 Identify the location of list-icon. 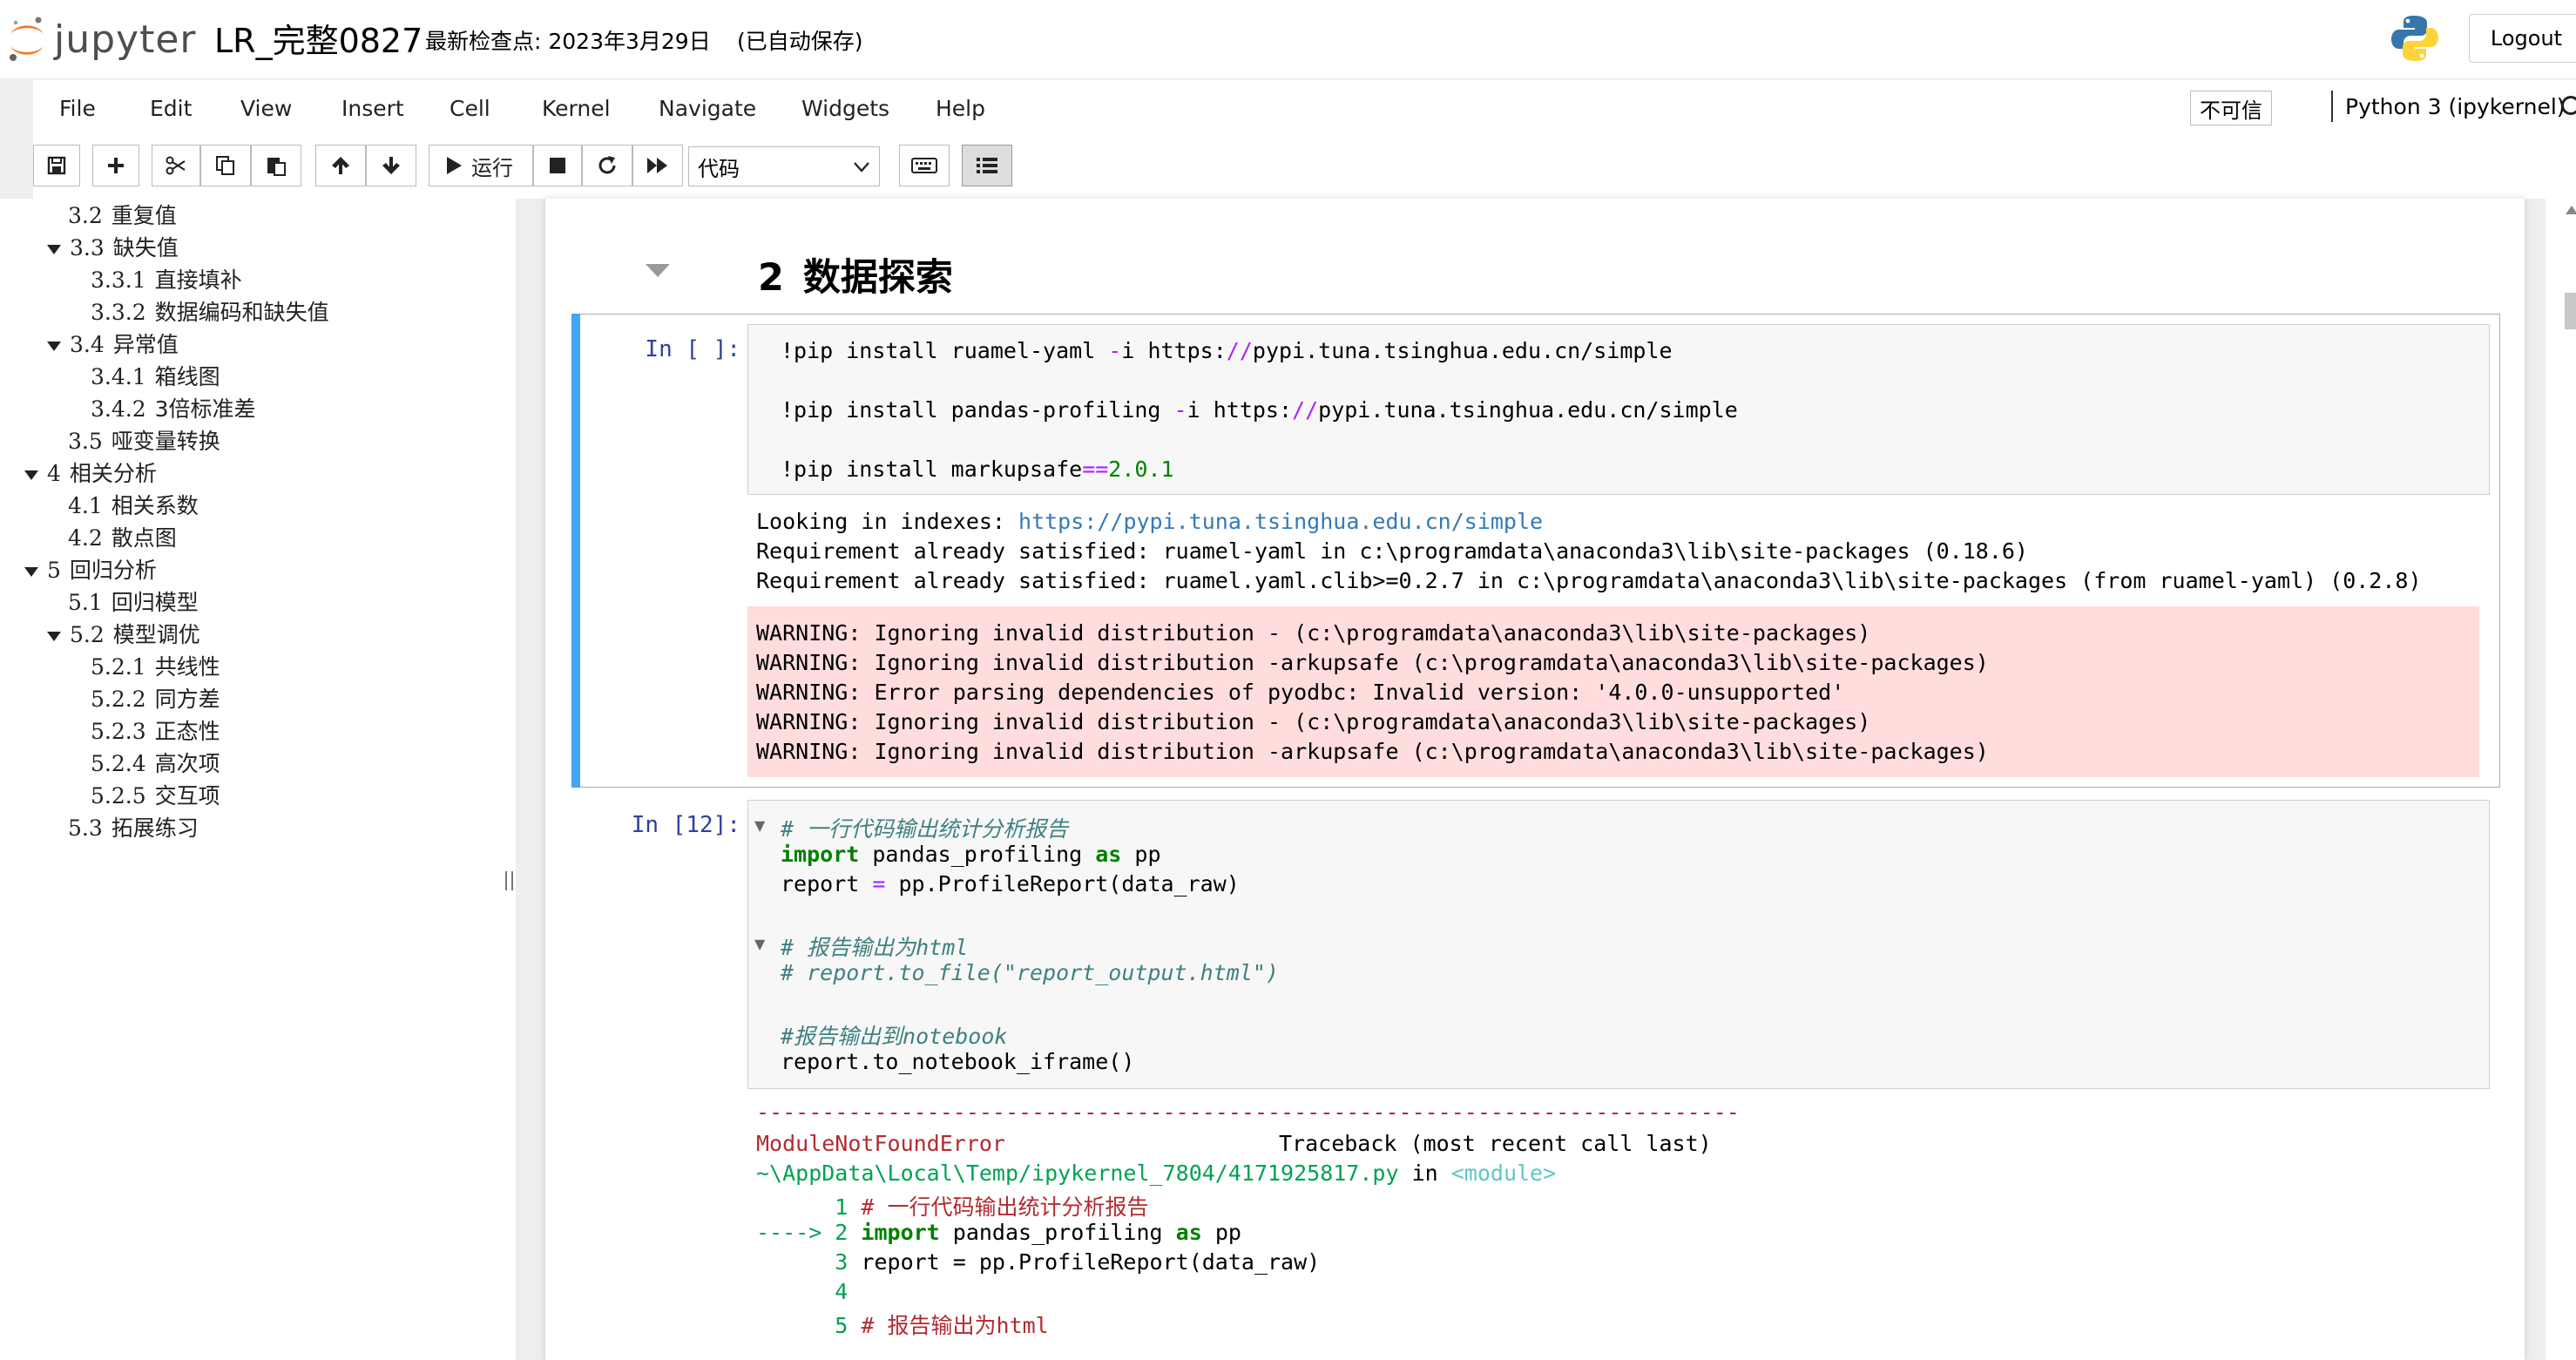
(987, 165).